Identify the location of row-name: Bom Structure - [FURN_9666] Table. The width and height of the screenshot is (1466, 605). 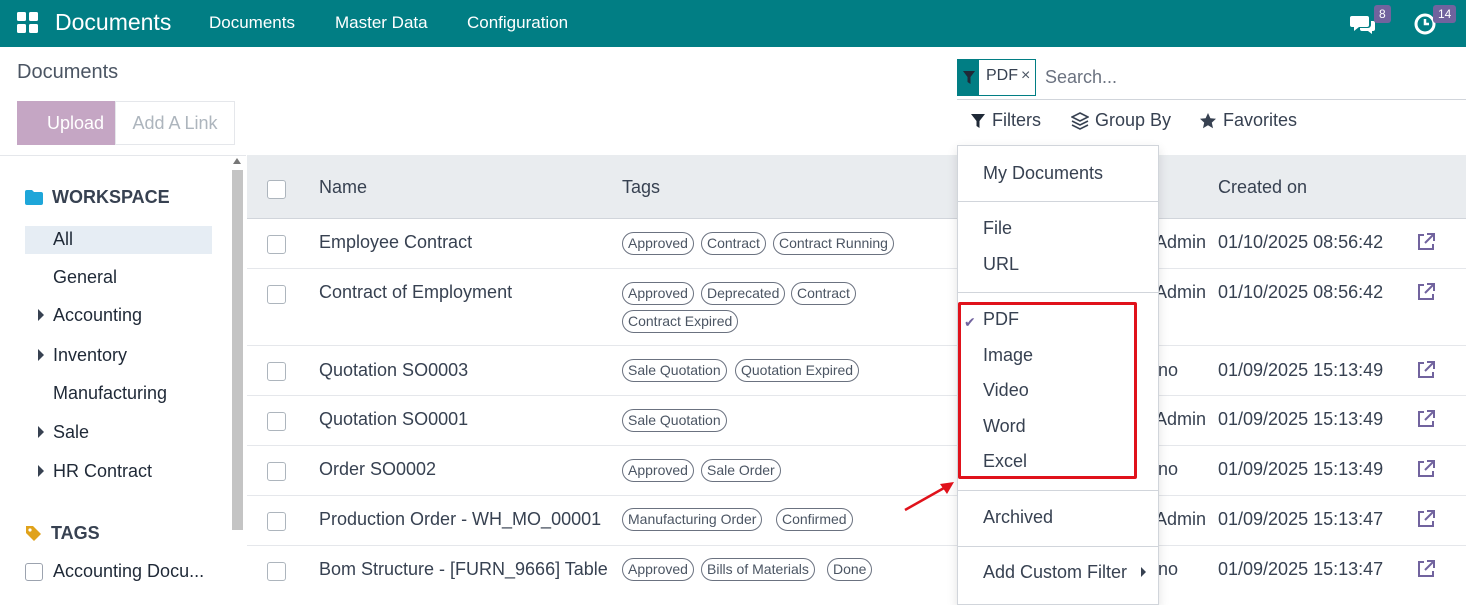
(463, 569).